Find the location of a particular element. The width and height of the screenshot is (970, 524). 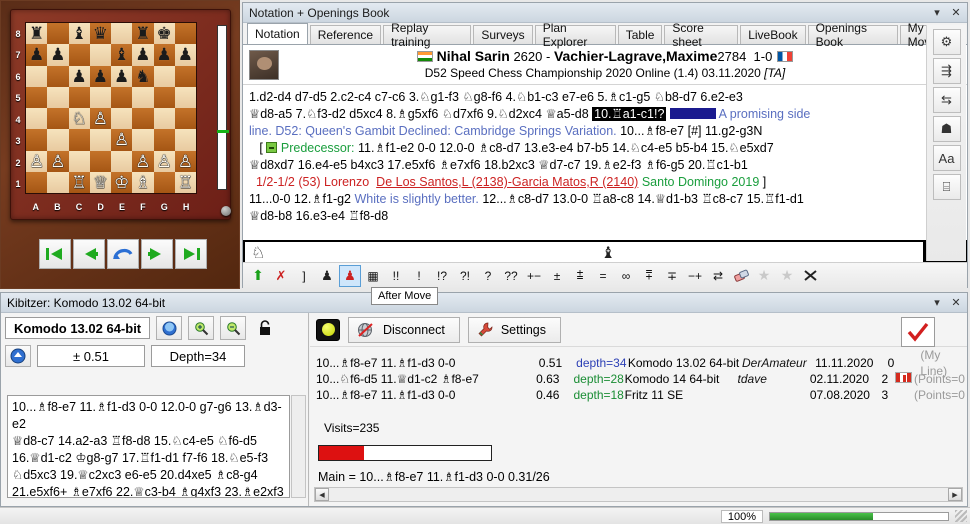

symbol-button: −+ is located at coordinates (695, 276).